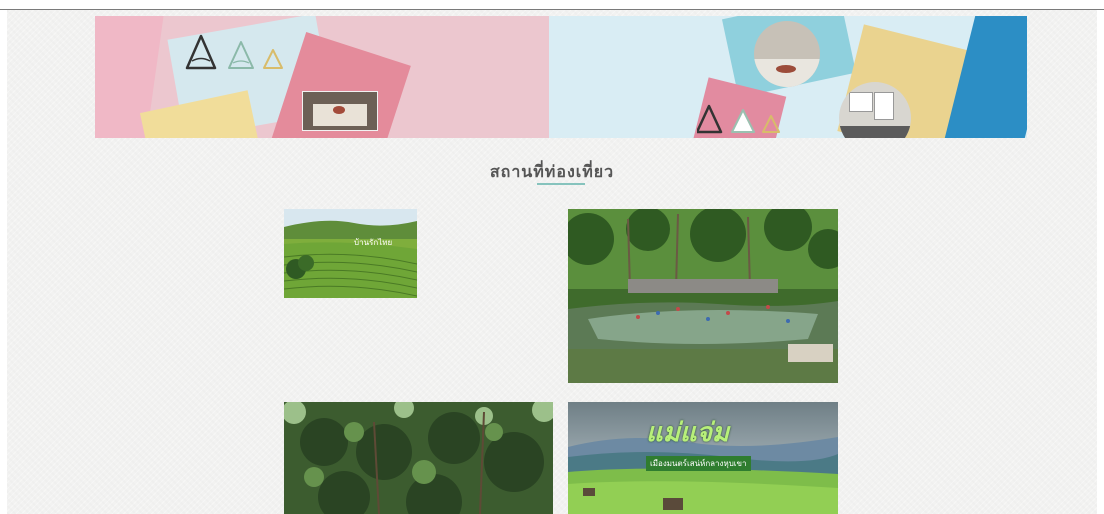  I want to click on banner-right, so click(788, 77).